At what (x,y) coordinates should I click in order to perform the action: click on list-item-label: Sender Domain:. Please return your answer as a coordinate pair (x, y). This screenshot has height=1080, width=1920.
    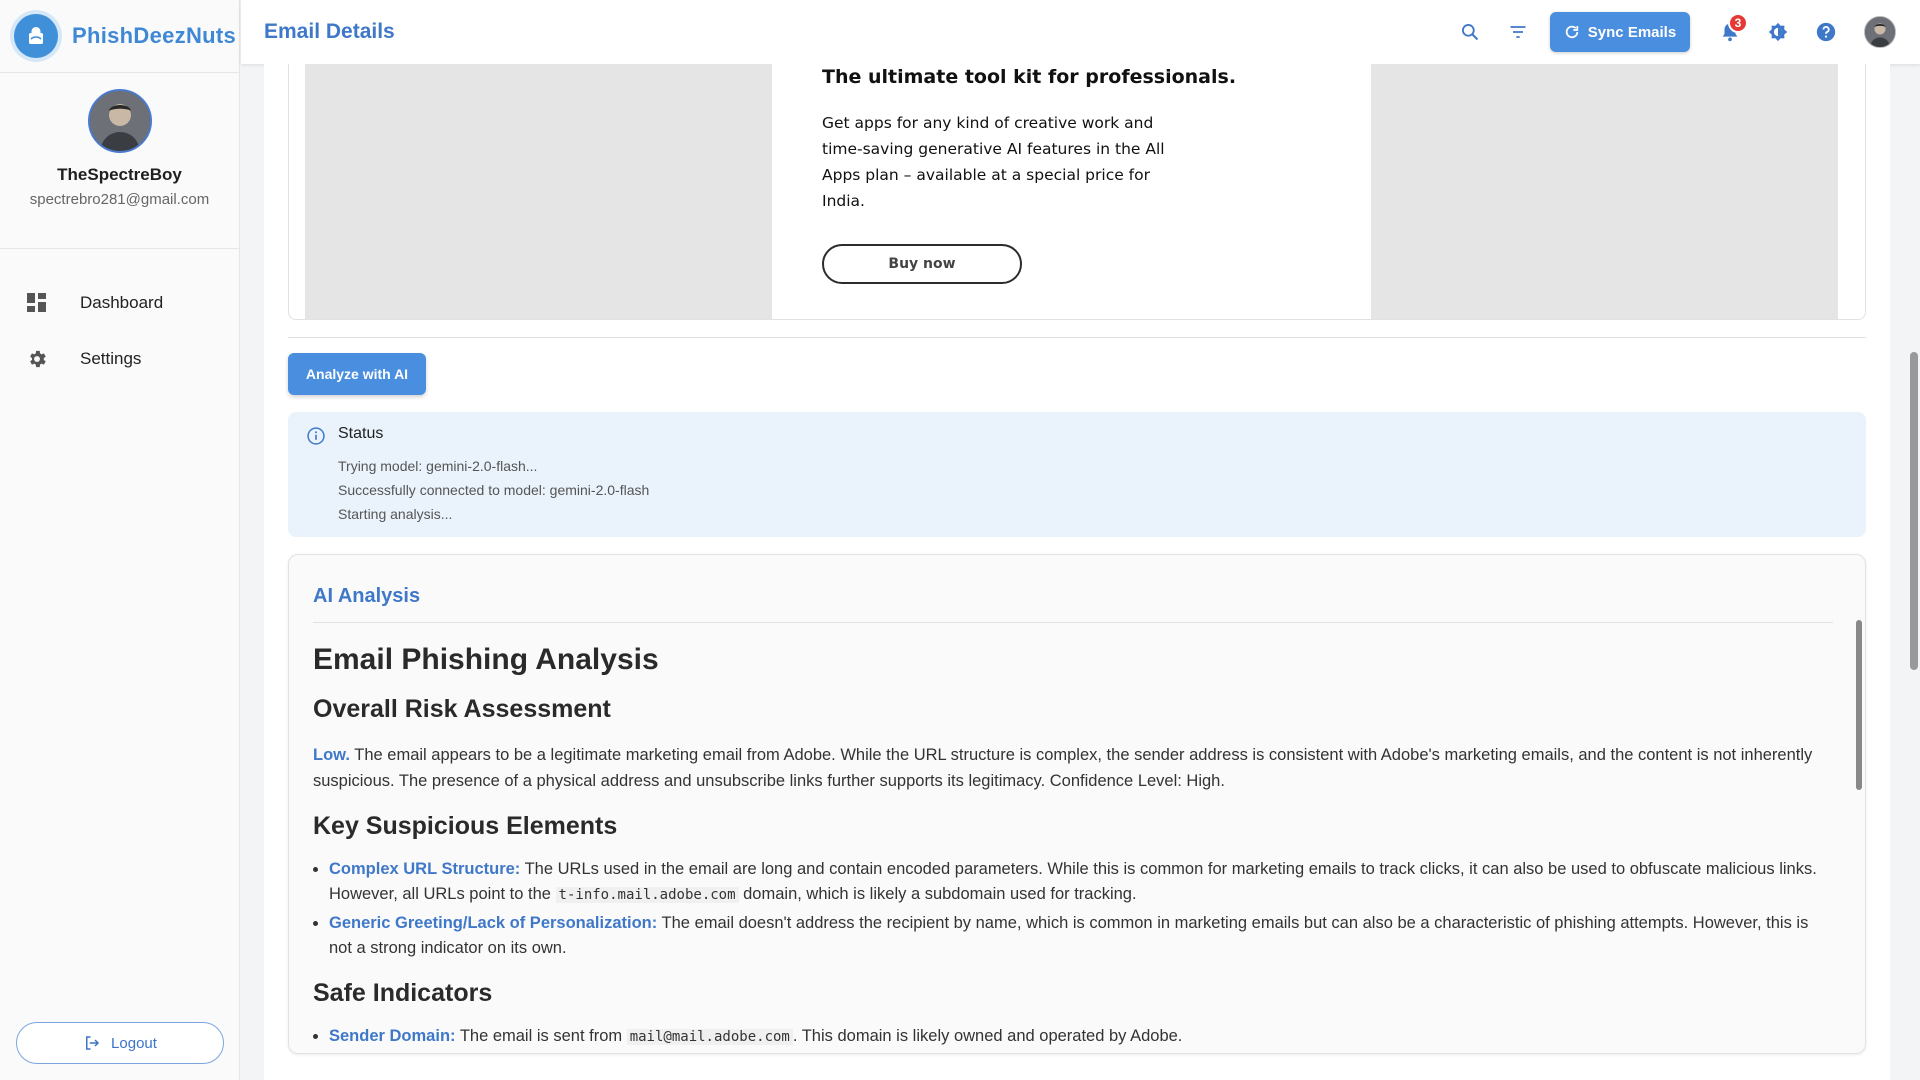
    Looking at the image, I should click on (392, 1036).